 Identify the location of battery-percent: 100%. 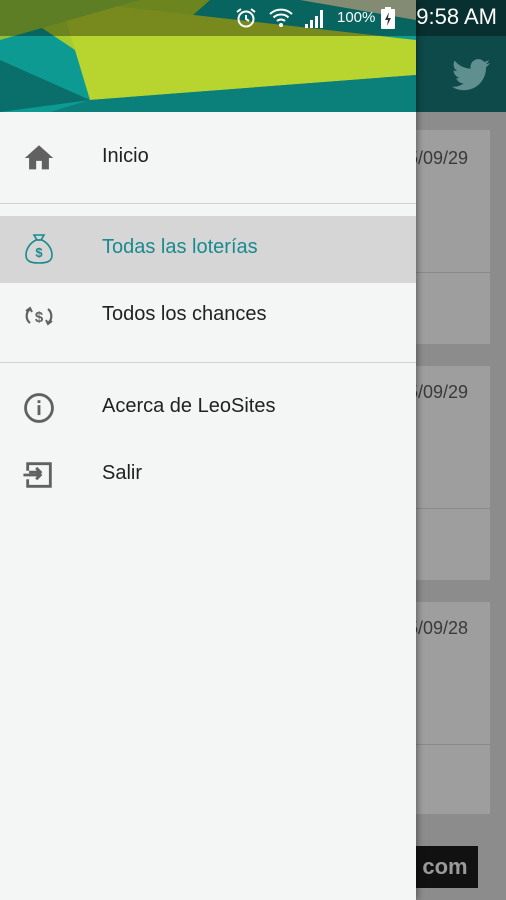
(356, 17).